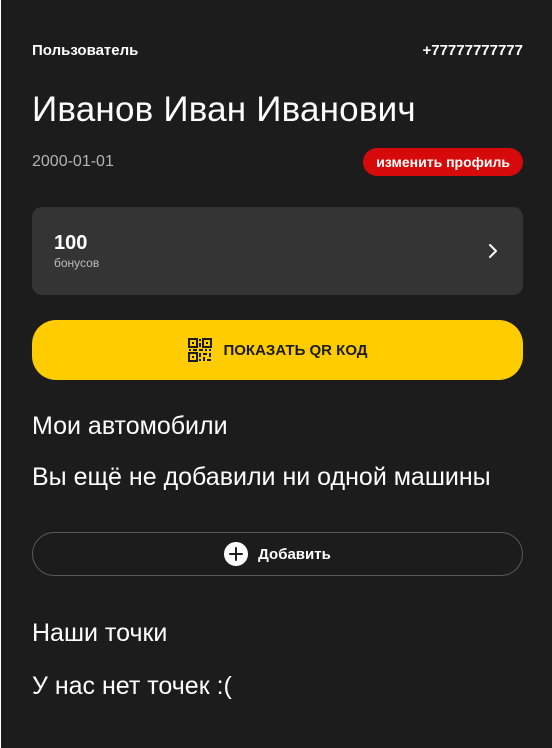 This screenshot has width=552, height=748. Describe the element at coordinates (200, 350) in the screenshot. I see `qr-code-icon` at that location.